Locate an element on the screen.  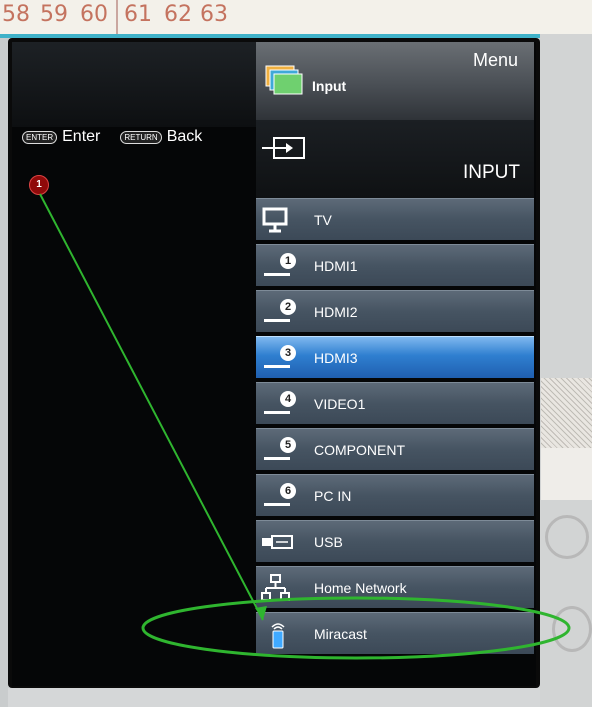
component-port-icon: 5 is located at coordinates (282, 450).